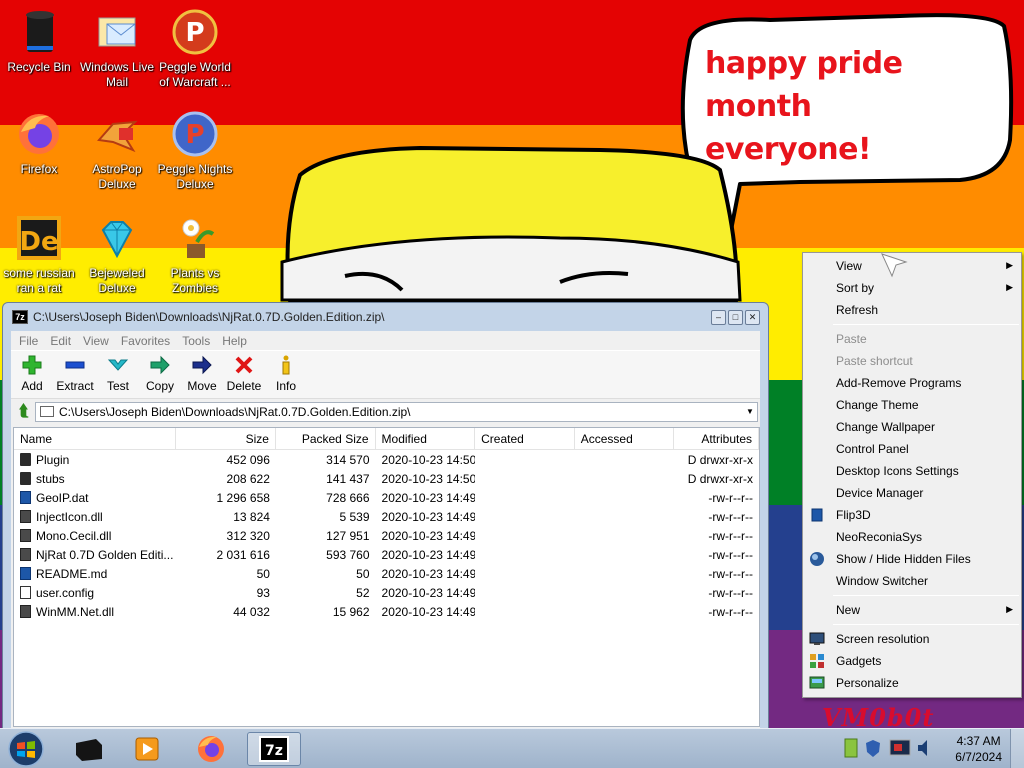 The width and height of the screenshot is (1024, 768). Describe the element at coordinates (95, 574) in the screenshot. I see `file-name-cell: README.md` at that location.